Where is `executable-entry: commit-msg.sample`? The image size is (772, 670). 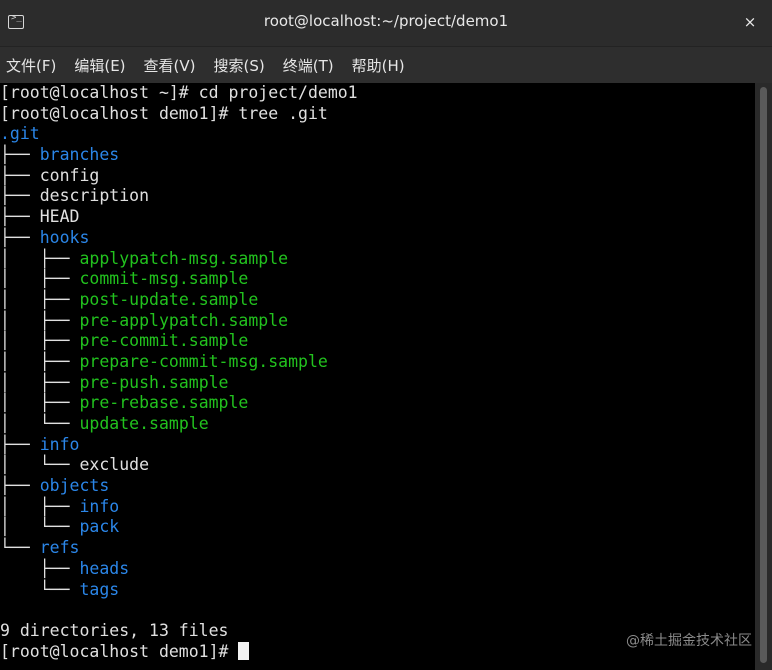 executable-entry: commit-msg.sample is located at coordinates (164, 279).